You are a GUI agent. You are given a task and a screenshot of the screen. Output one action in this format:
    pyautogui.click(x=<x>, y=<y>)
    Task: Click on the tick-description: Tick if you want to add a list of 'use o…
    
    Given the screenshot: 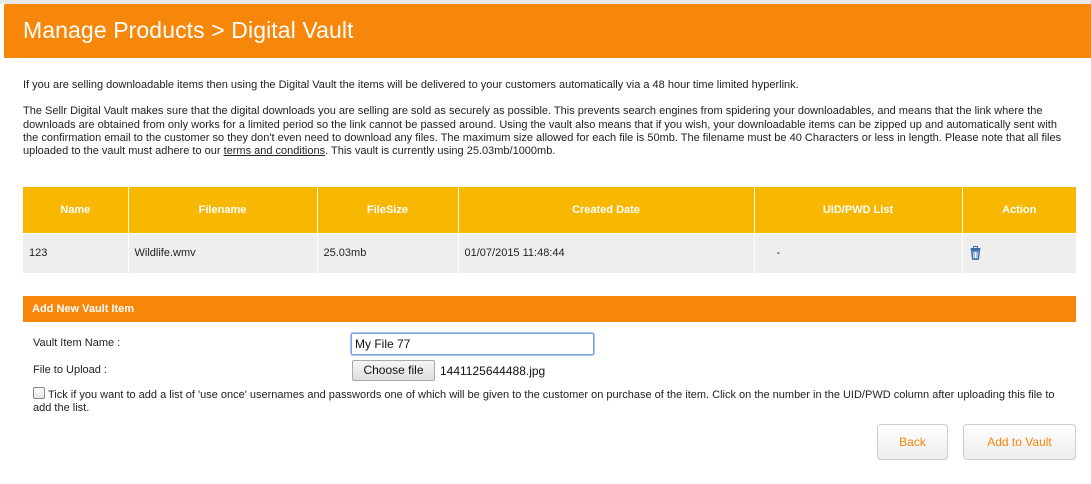 What is the action you would take?
    pyautogui.click(x=544, y=402)
    